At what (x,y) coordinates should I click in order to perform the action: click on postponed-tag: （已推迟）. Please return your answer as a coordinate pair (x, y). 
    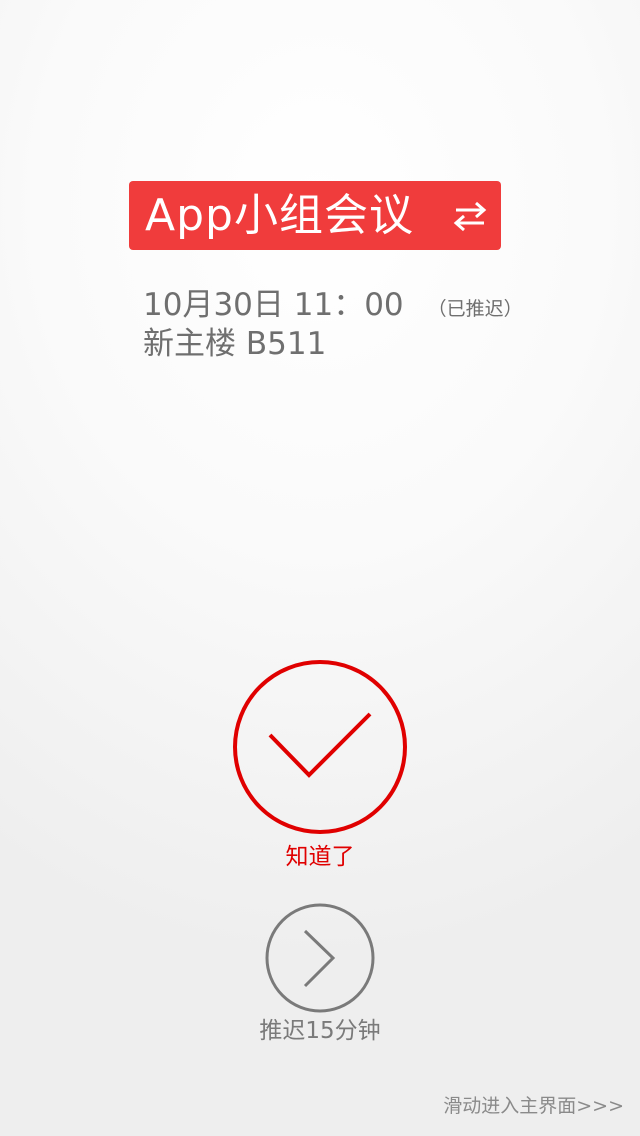
    Looking at the image, I should click on (475, 309).